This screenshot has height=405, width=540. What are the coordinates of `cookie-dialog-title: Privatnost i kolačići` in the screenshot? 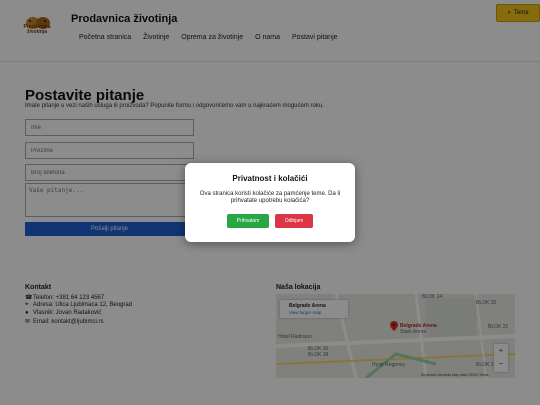 It's located at (270, 178).